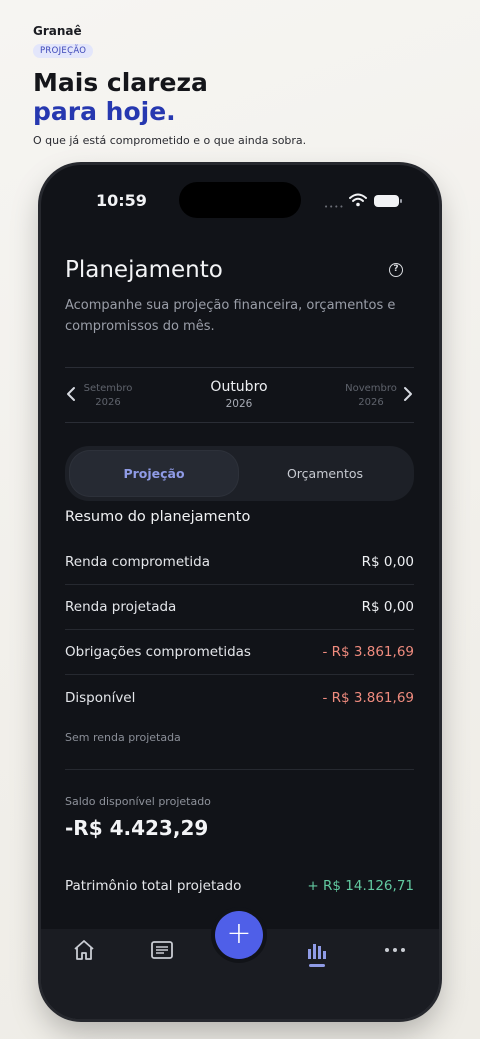 This screenshot has width=480, height=1039. I want to click on headline-line2: para hoje., so click(104, 111).